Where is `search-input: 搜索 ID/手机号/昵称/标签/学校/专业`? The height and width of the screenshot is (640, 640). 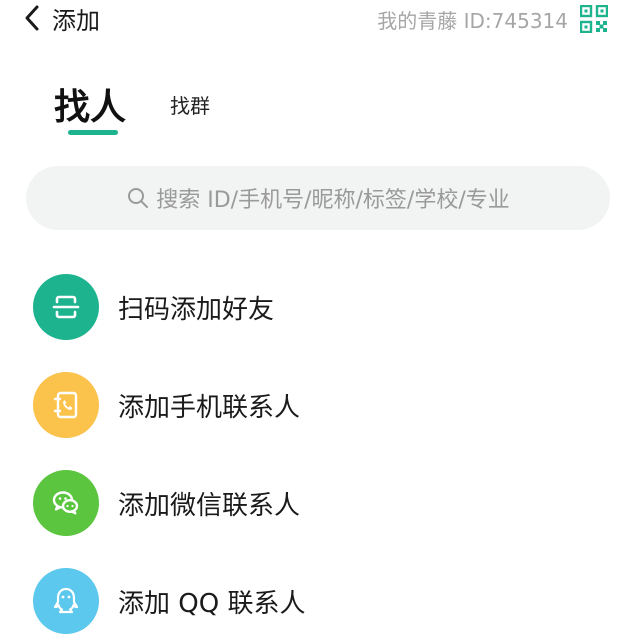 search-input: 搜索 ID/手机号/昵称/标签/学校/专业 is located at coordinates (318, 198).